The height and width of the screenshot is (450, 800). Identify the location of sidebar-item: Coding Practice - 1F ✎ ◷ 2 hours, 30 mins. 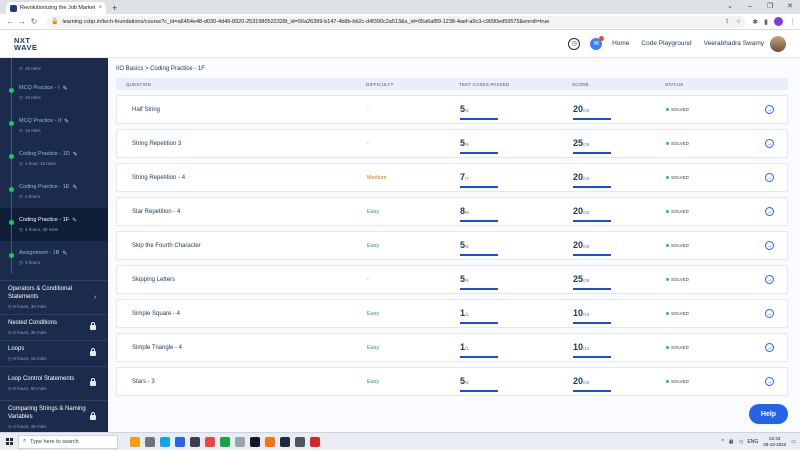
(54, 224).